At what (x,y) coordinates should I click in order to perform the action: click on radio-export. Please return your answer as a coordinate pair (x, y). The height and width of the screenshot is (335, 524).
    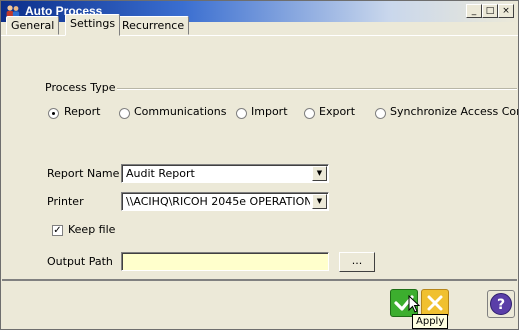
    Looking at the image, I should click on (309, 113).